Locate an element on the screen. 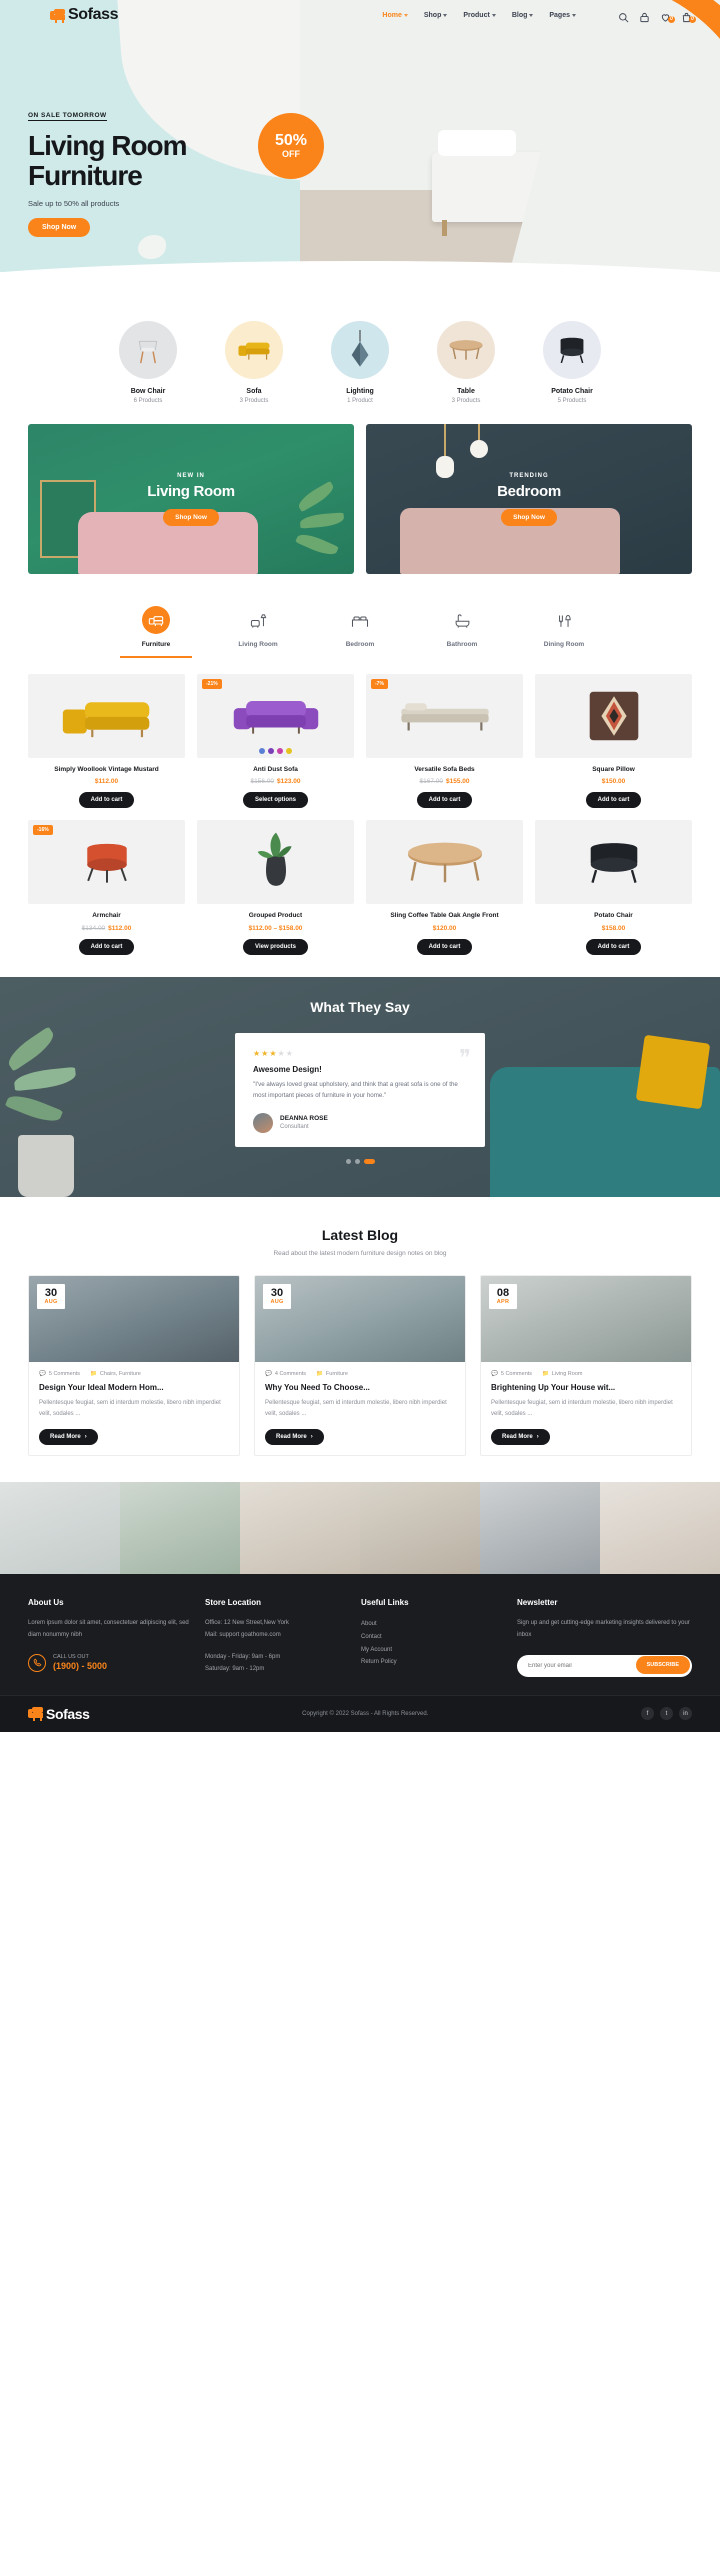  tab-furniture: Furniture is located at coordinates (156, 632).